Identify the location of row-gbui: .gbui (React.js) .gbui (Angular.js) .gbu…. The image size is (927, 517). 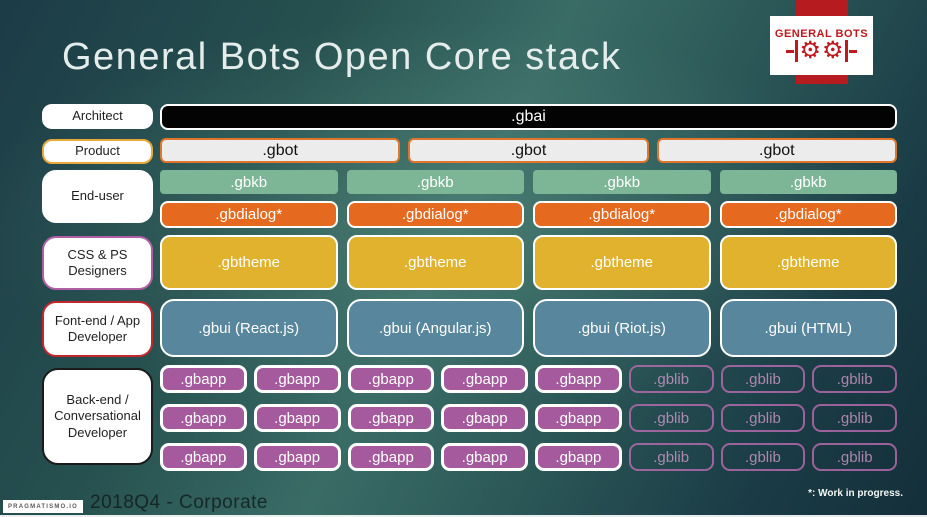
(528, 328).